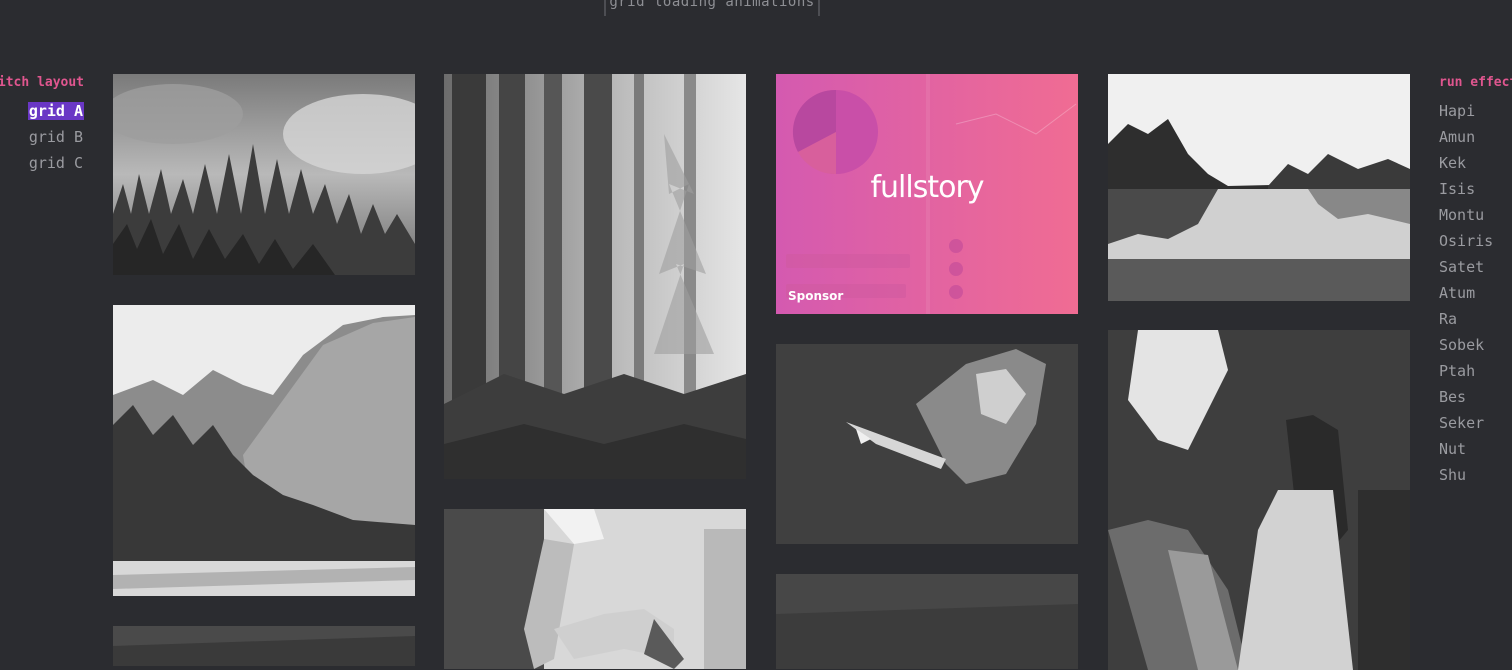 The image size is (1512, 670). What do you see at coordinates (1466, 192) in the screenshot?
I see `effect-item: Isis` at bounding box center [1466, 192].